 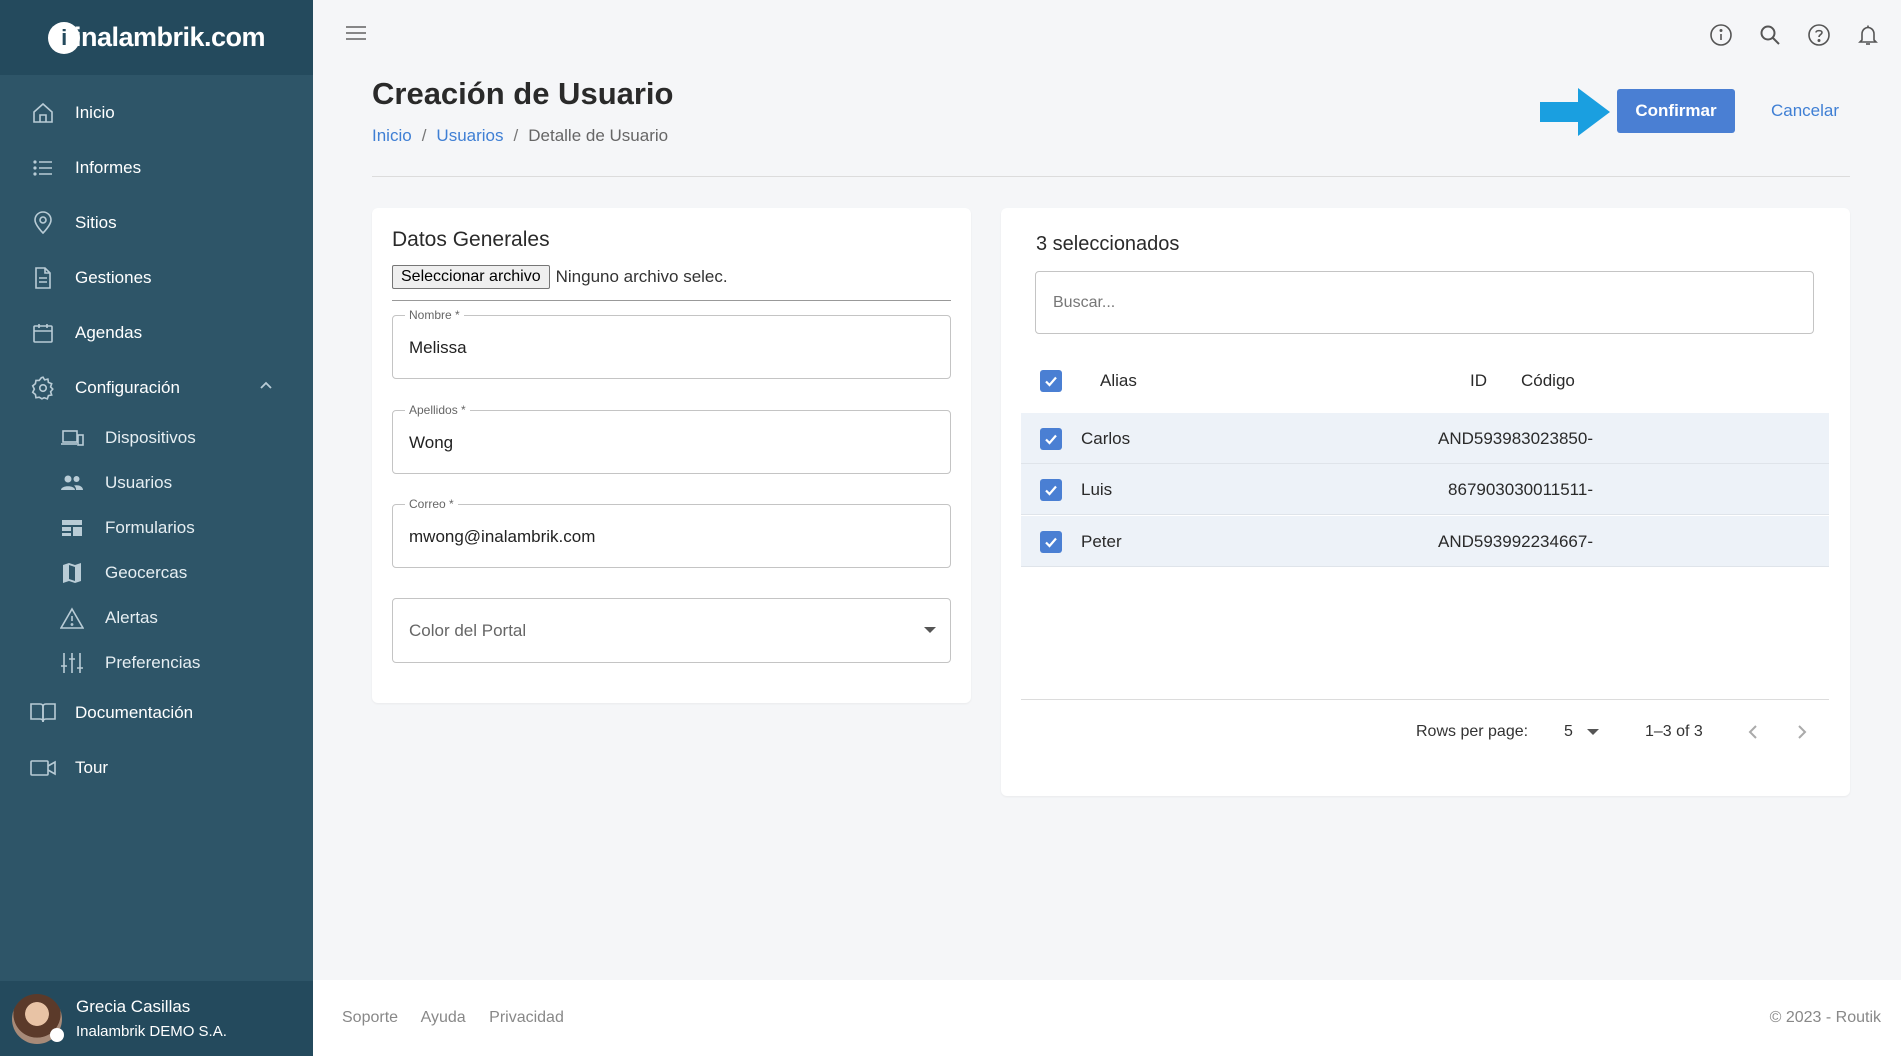 What do you see at coordinates (1106, 438) in the screenshot?
I see `row-alias: Carlos` at bounding box center [1106, 438].